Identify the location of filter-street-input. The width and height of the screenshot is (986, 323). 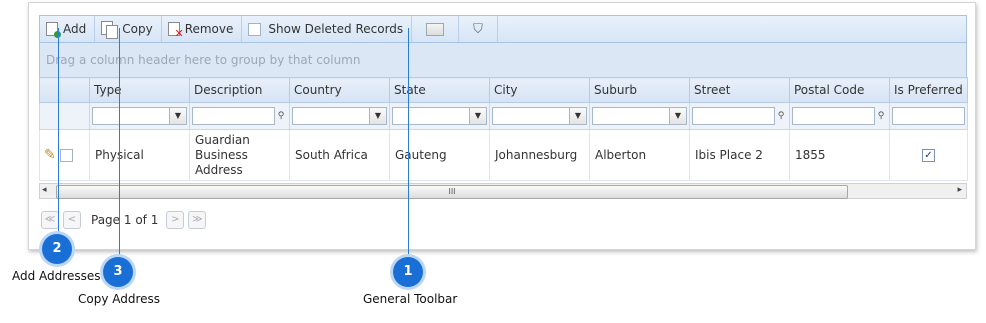
(733, 116).